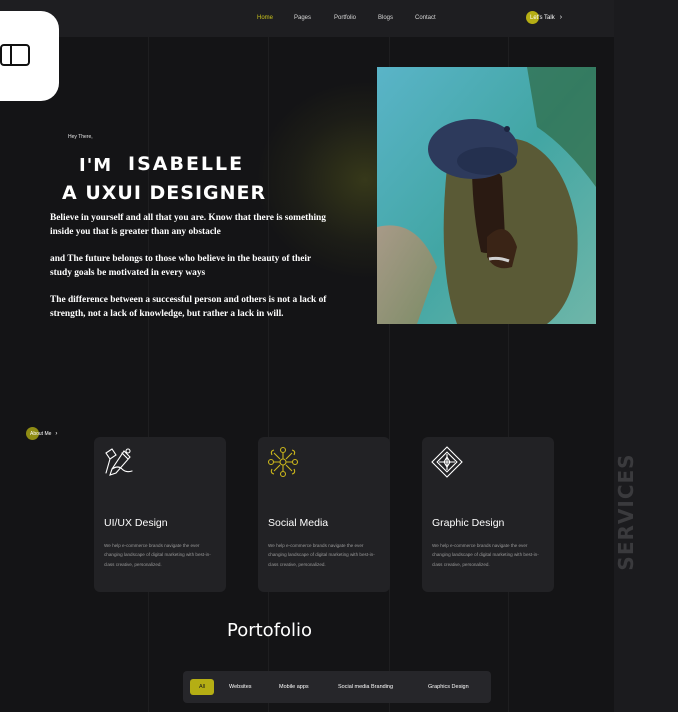 The height and width of the screenshot is (712, 678). I want to click on lets-talk-button: Let's Talk ›, so click(544, 17).